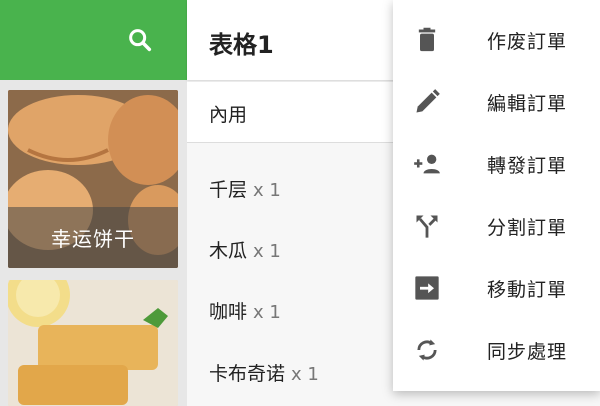  I want to click on order-item: 木瓜 x 1, so click(245, 249).